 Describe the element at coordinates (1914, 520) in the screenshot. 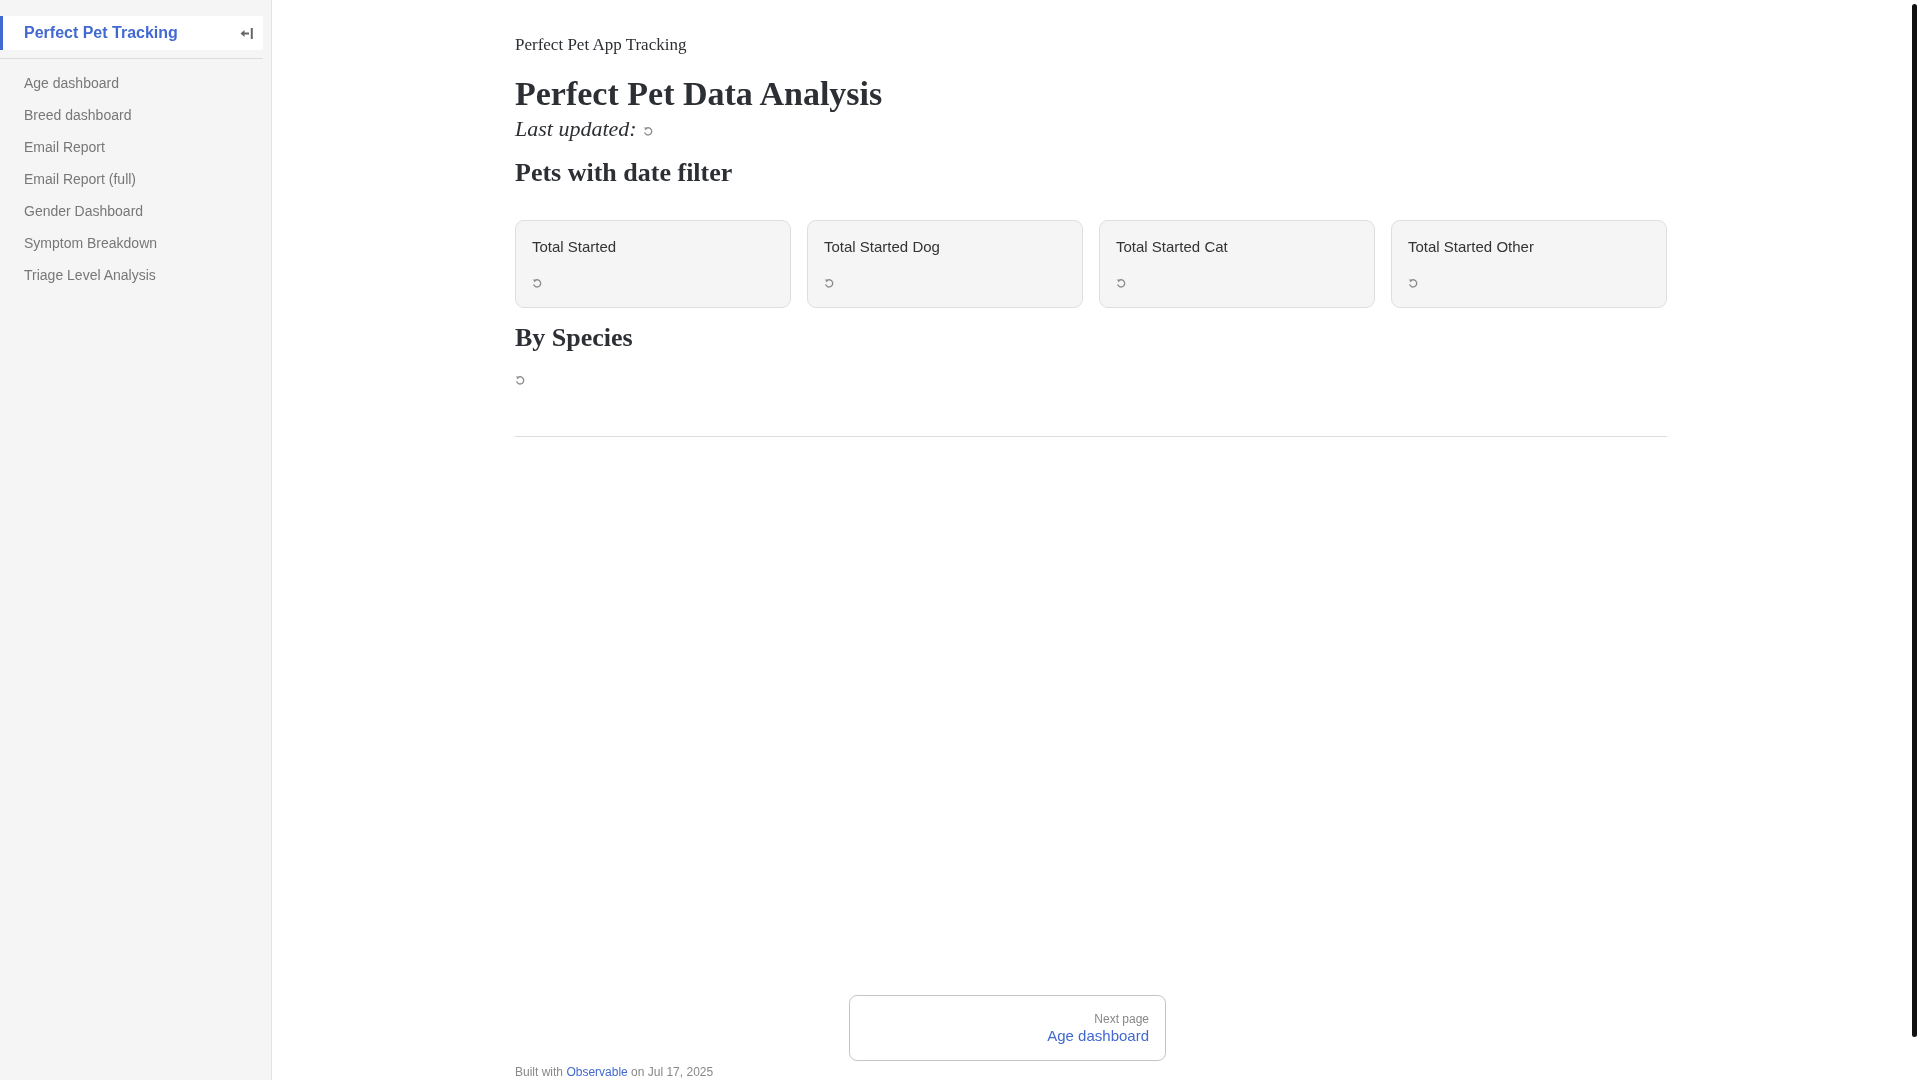

I see `scrollbar-thumb` at that location.